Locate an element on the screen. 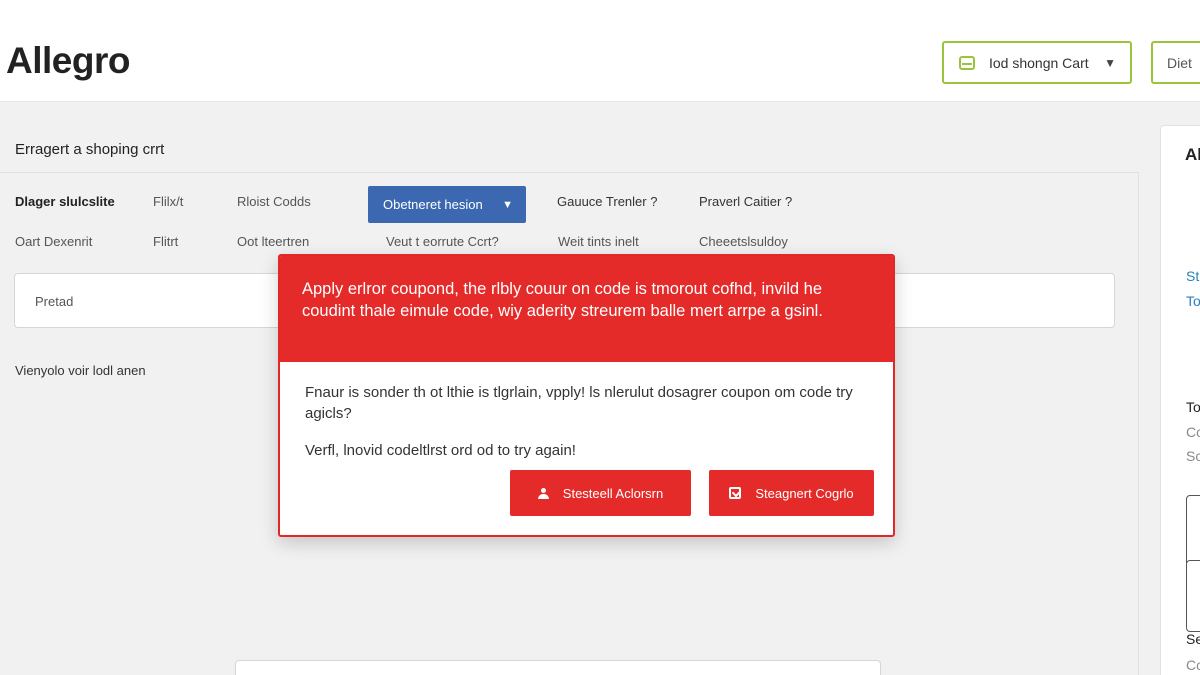  option-your-cart: Veut t eorrute Ccrt? is located at coordinates (442, 241).